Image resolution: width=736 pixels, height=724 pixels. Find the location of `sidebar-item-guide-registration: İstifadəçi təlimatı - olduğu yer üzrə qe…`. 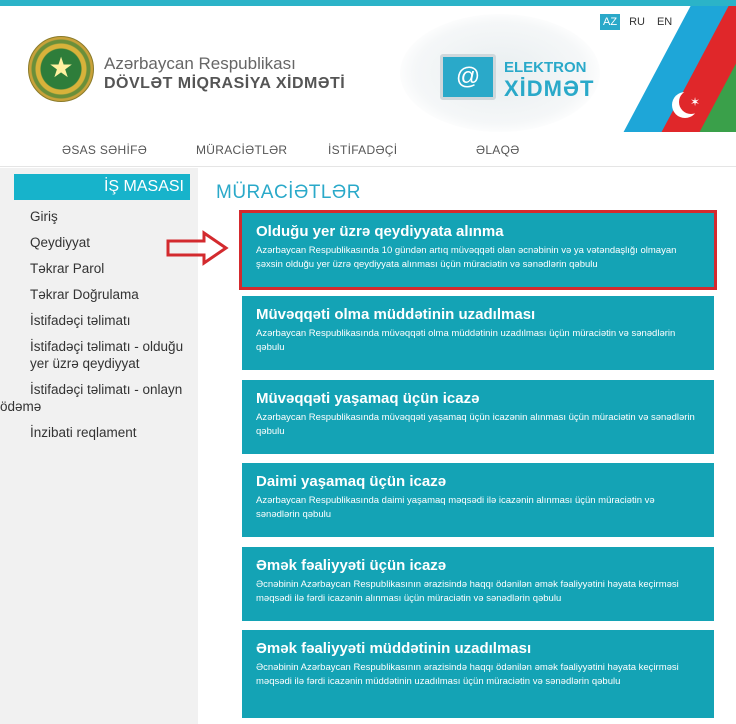

sidebar-item-guide-registration: İstifadəçi təlimatı - olduğu yer üzrə qe… is located at coordinates (99, 355).